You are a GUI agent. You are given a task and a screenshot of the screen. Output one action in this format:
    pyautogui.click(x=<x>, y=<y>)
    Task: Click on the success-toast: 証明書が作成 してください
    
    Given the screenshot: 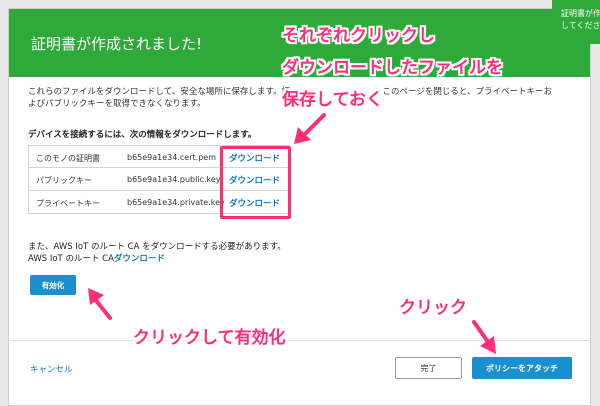 What is the action you would take?
    pyautogui.click(x=576, y=22)
    